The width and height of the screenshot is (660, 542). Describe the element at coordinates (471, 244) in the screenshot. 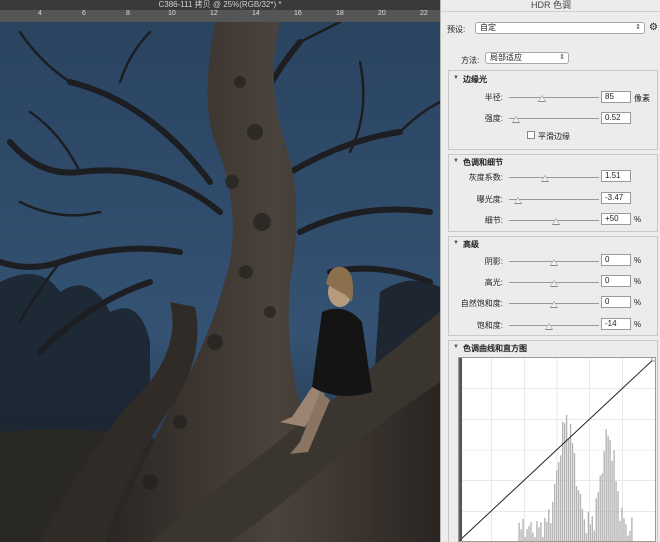

I see `advanced-heading: 高级` at that location.